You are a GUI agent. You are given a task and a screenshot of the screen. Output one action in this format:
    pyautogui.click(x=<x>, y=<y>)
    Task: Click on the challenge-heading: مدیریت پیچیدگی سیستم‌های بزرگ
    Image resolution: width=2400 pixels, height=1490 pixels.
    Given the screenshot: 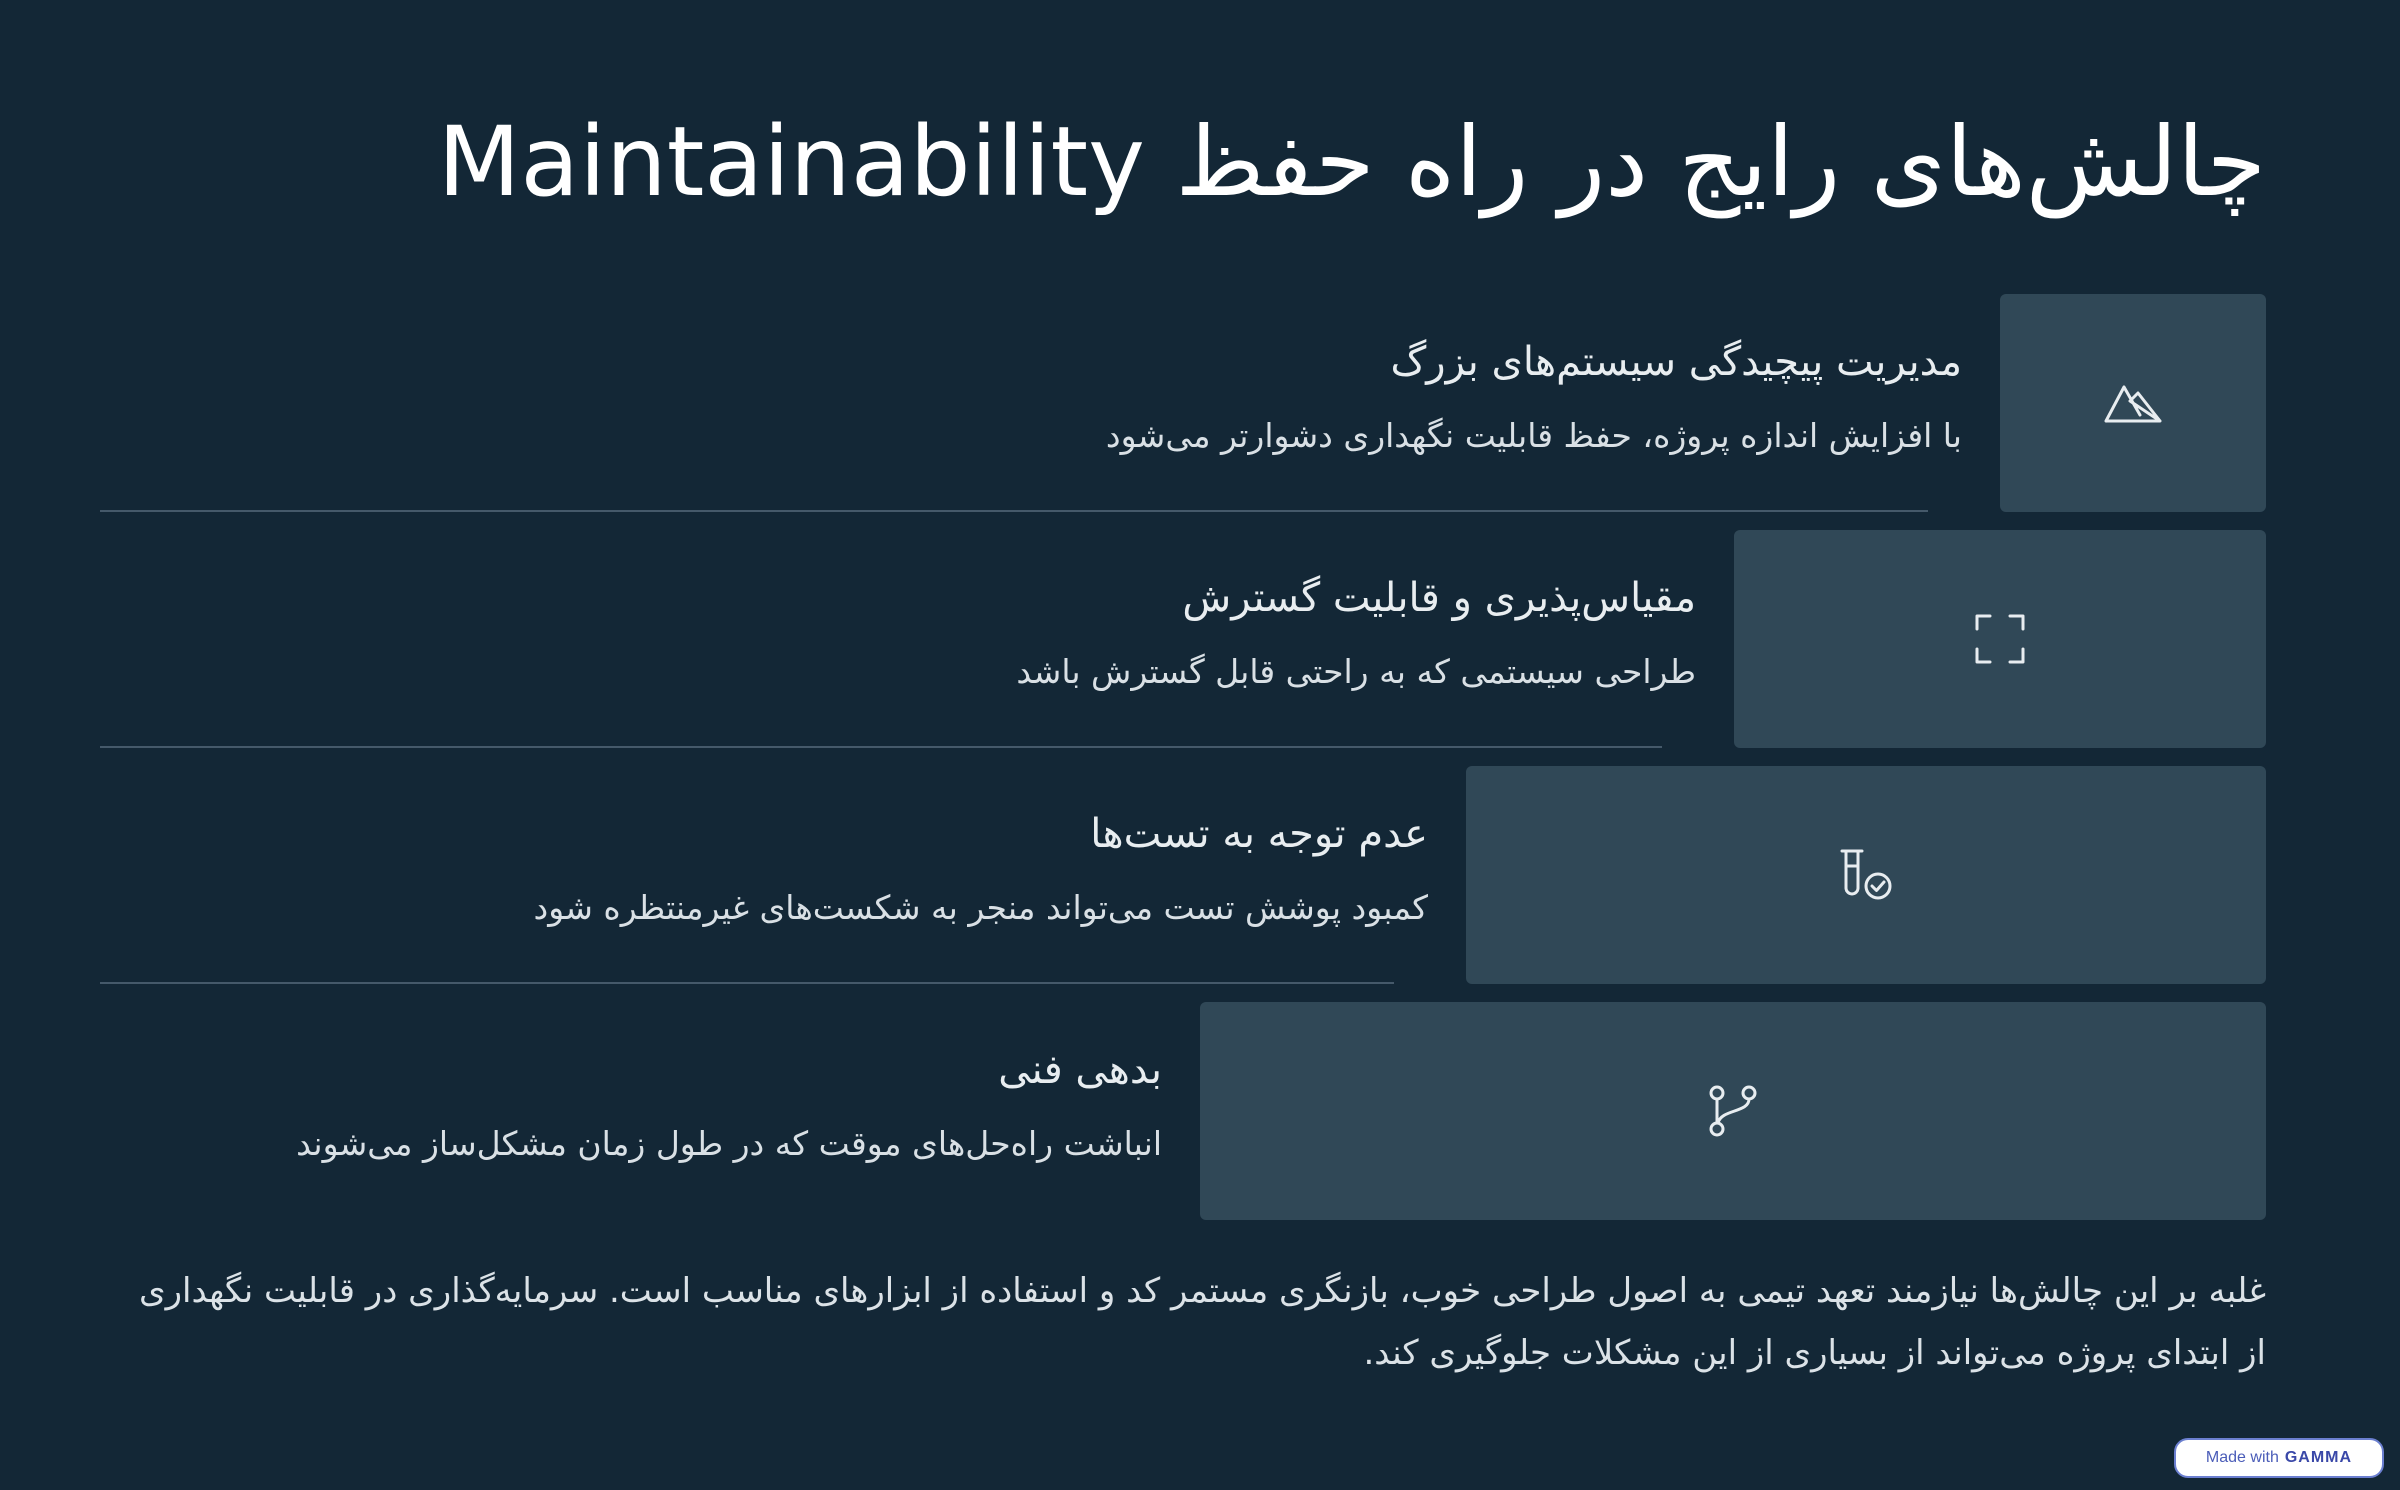 What is the action you would take?
    pyautogui.click(x=1676, y=362)
    